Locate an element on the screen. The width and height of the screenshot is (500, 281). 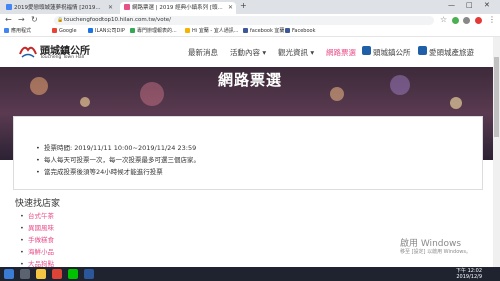
bookmark-item: 應用程式 is located at coordinates (17, 31).